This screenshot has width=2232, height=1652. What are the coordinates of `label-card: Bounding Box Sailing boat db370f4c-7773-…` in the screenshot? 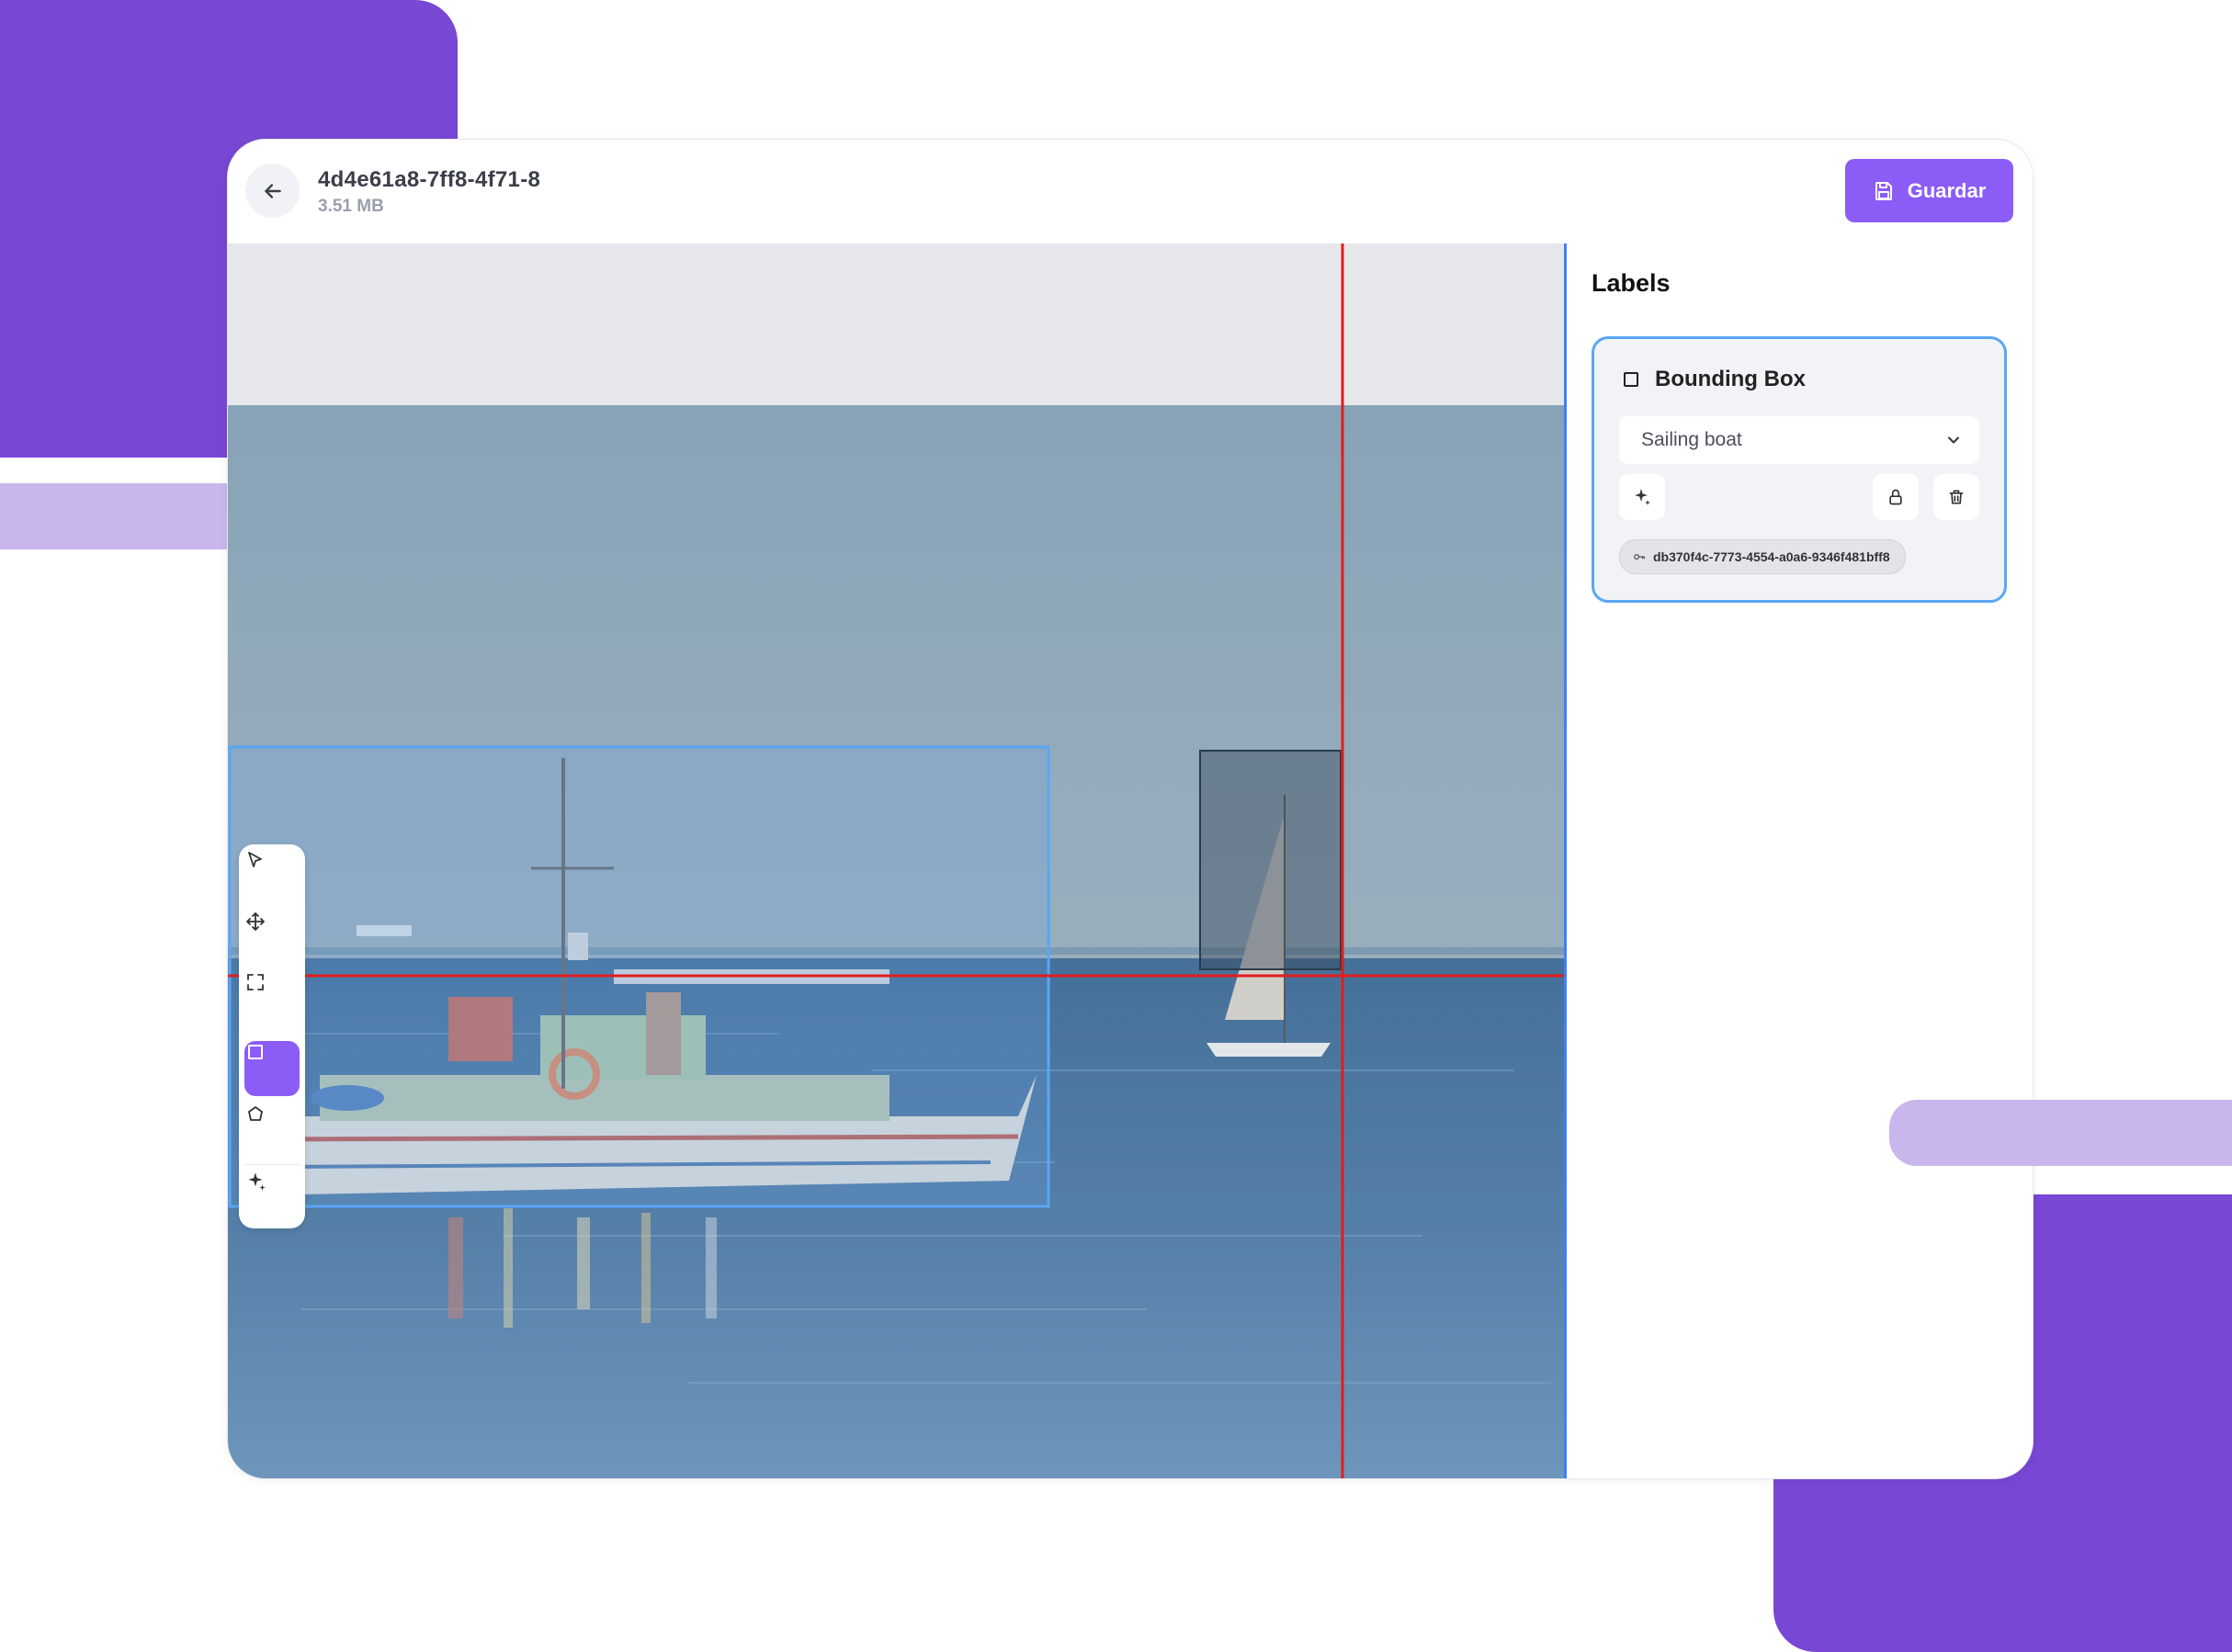 It's located at (1799, 469).